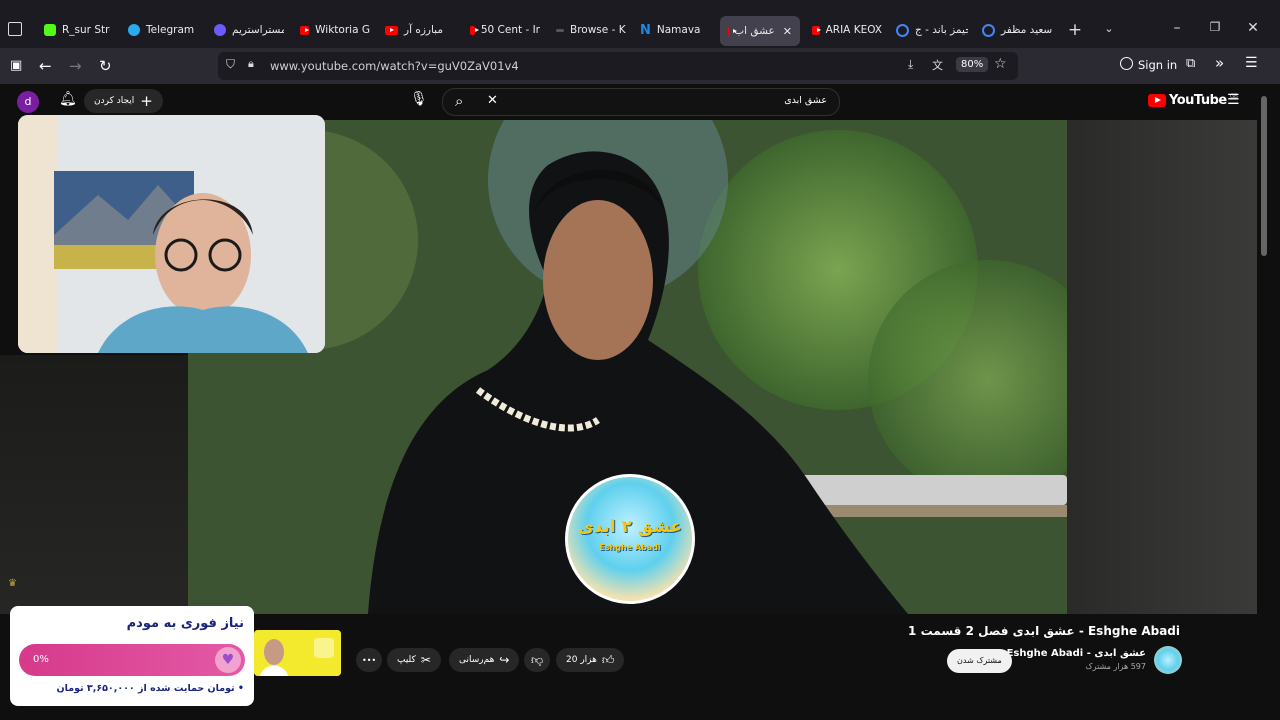 This screenshot has height=720, width=1280. I want to click on tab-label: Telegram W, so click(172, 30).